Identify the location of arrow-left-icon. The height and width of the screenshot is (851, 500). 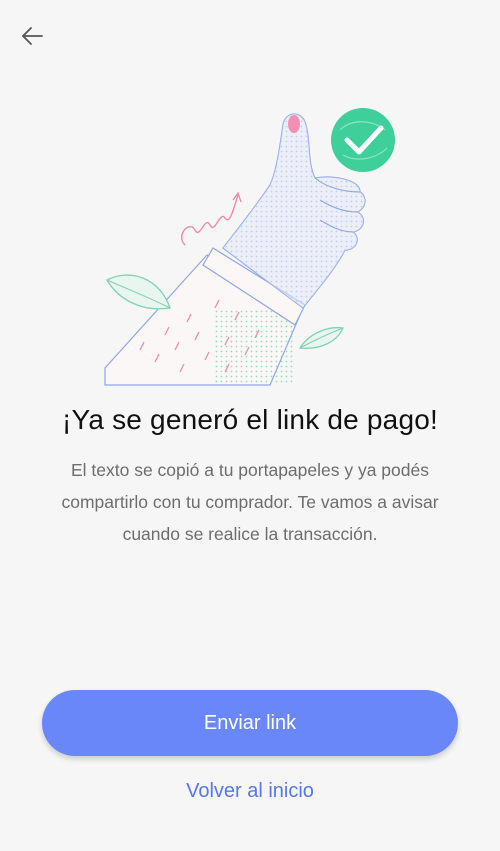
(32, 36).